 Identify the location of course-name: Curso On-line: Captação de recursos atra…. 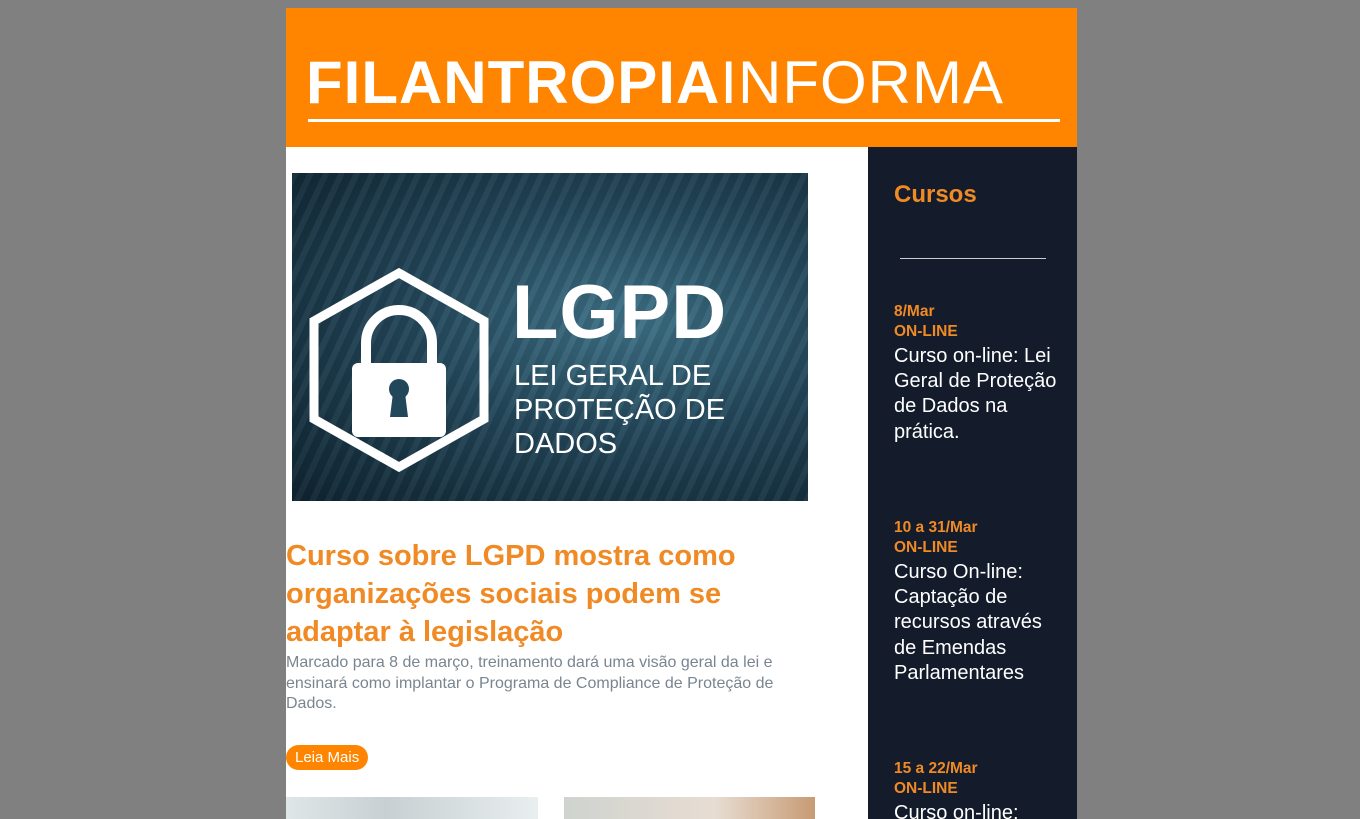
(979, 623).